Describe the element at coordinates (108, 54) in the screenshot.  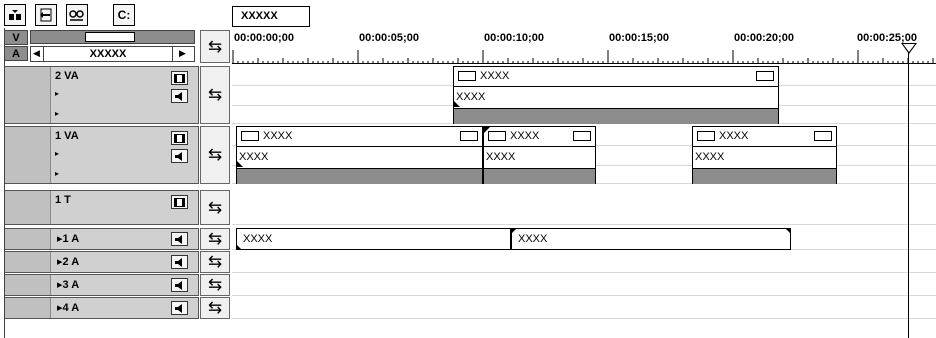
I see `audio-patch-value: XXXXX` at that location.